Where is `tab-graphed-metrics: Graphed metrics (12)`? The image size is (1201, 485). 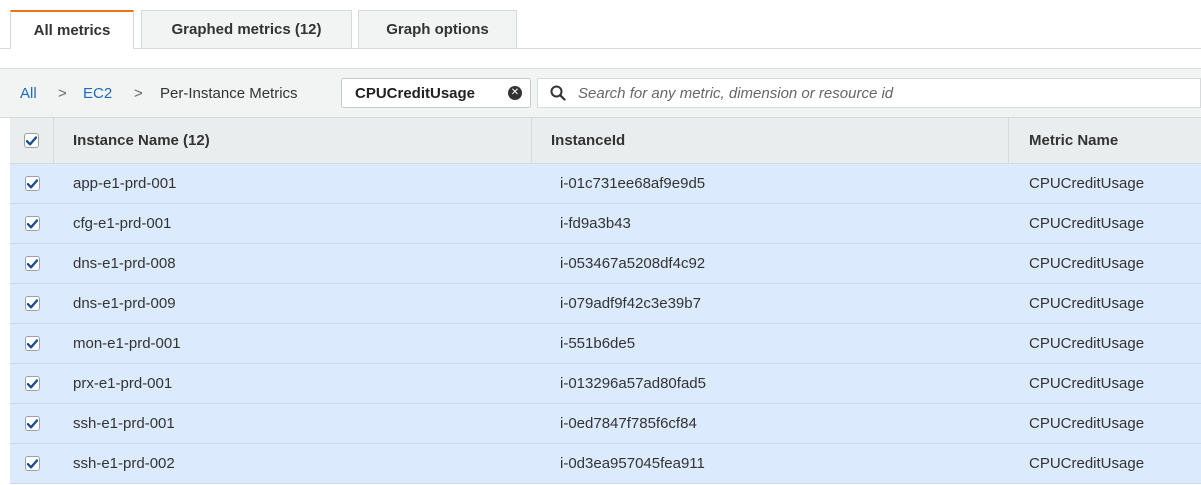
tab-graphed-metrics: Graphed metrics (12) is located at coordinates (246, 29).